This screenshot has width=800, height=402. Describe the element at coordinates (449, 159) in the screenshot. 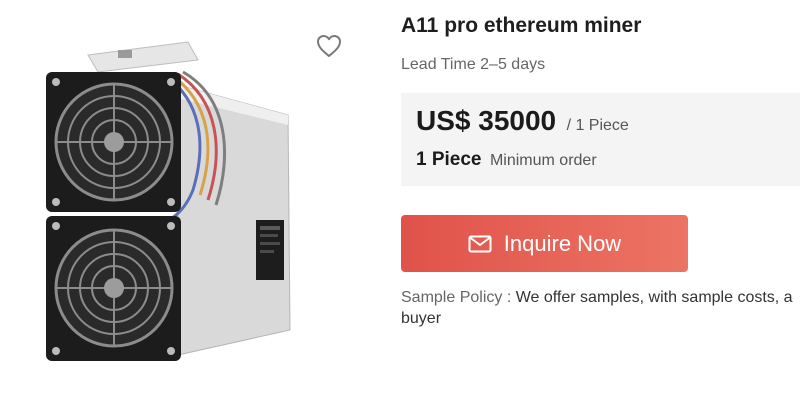

I see `minimum-order-quantity: 1 Piece` at that location.